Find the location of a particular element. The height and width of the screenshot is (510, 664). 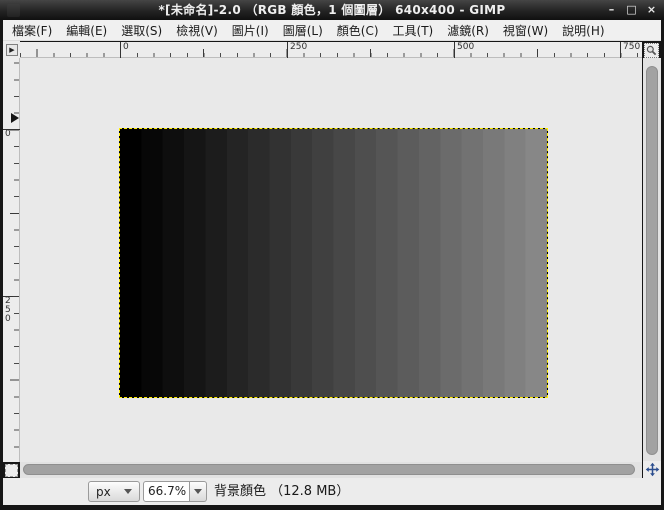

horizontal-scrollbar-thumb is located at coordinates (329, 469).